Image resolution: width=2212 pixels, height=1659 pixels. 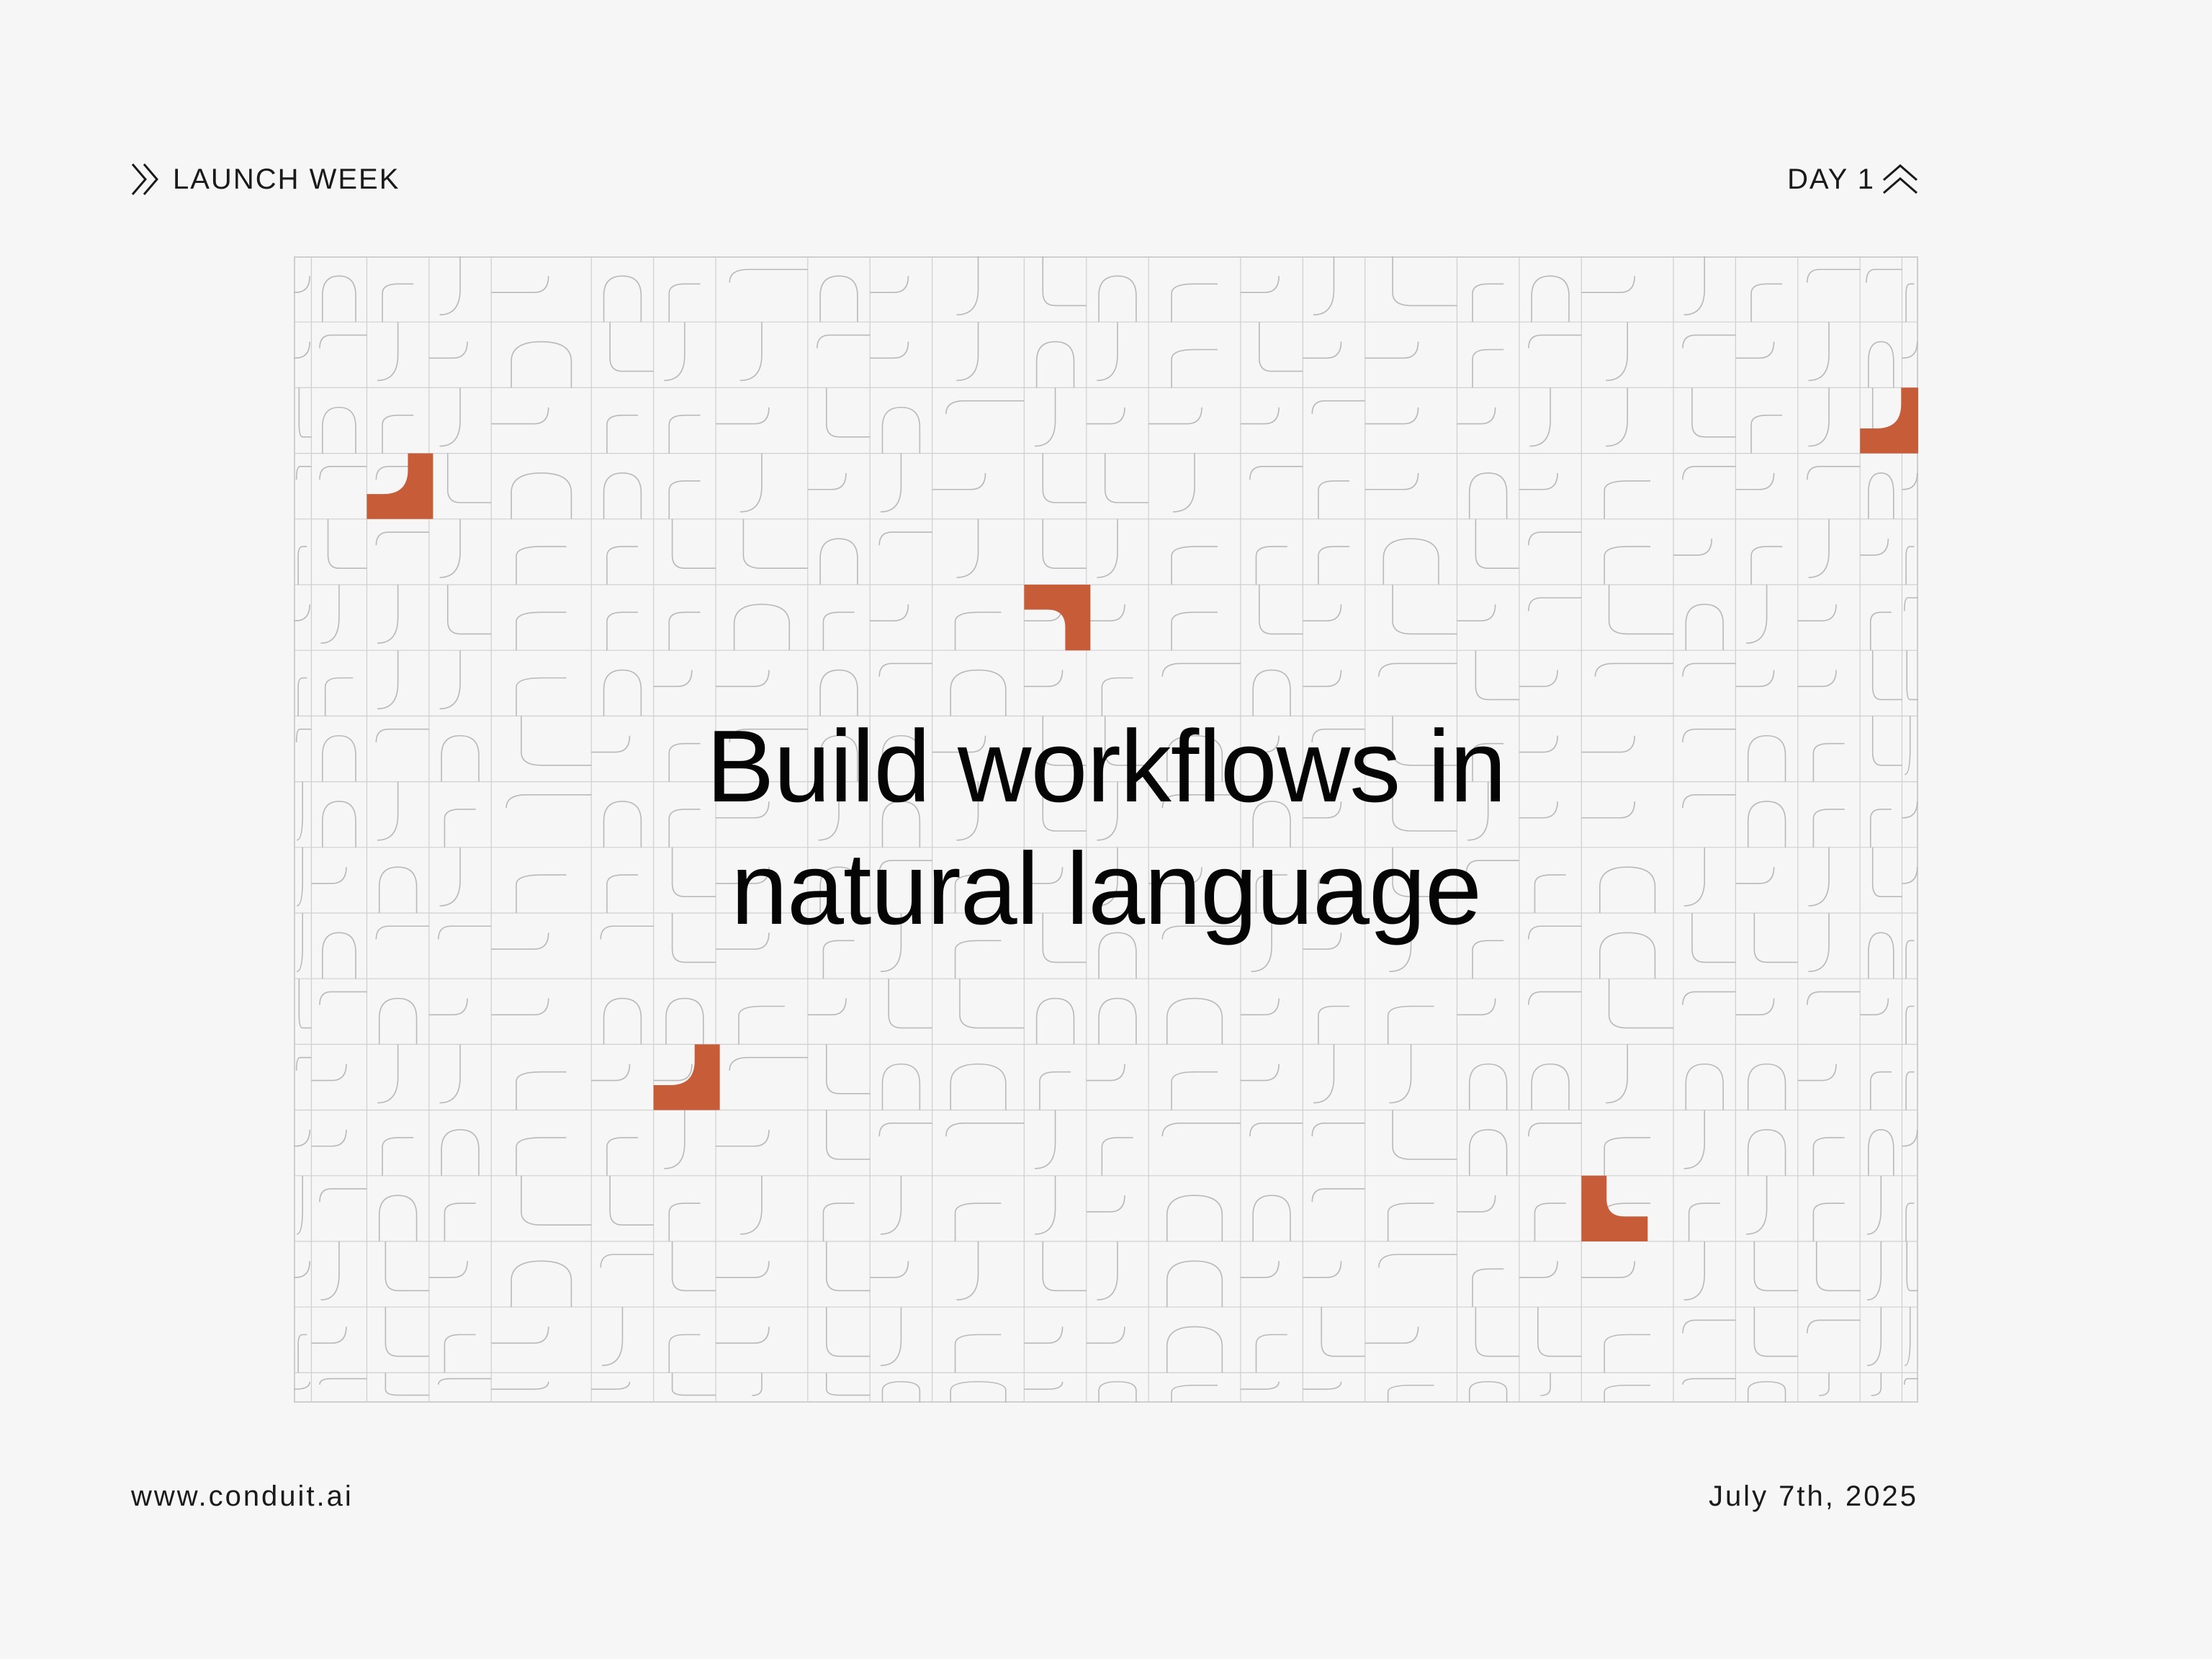 I want to click on launch-week-label: LAUNCH WEEK, so click(x=265, y=179).